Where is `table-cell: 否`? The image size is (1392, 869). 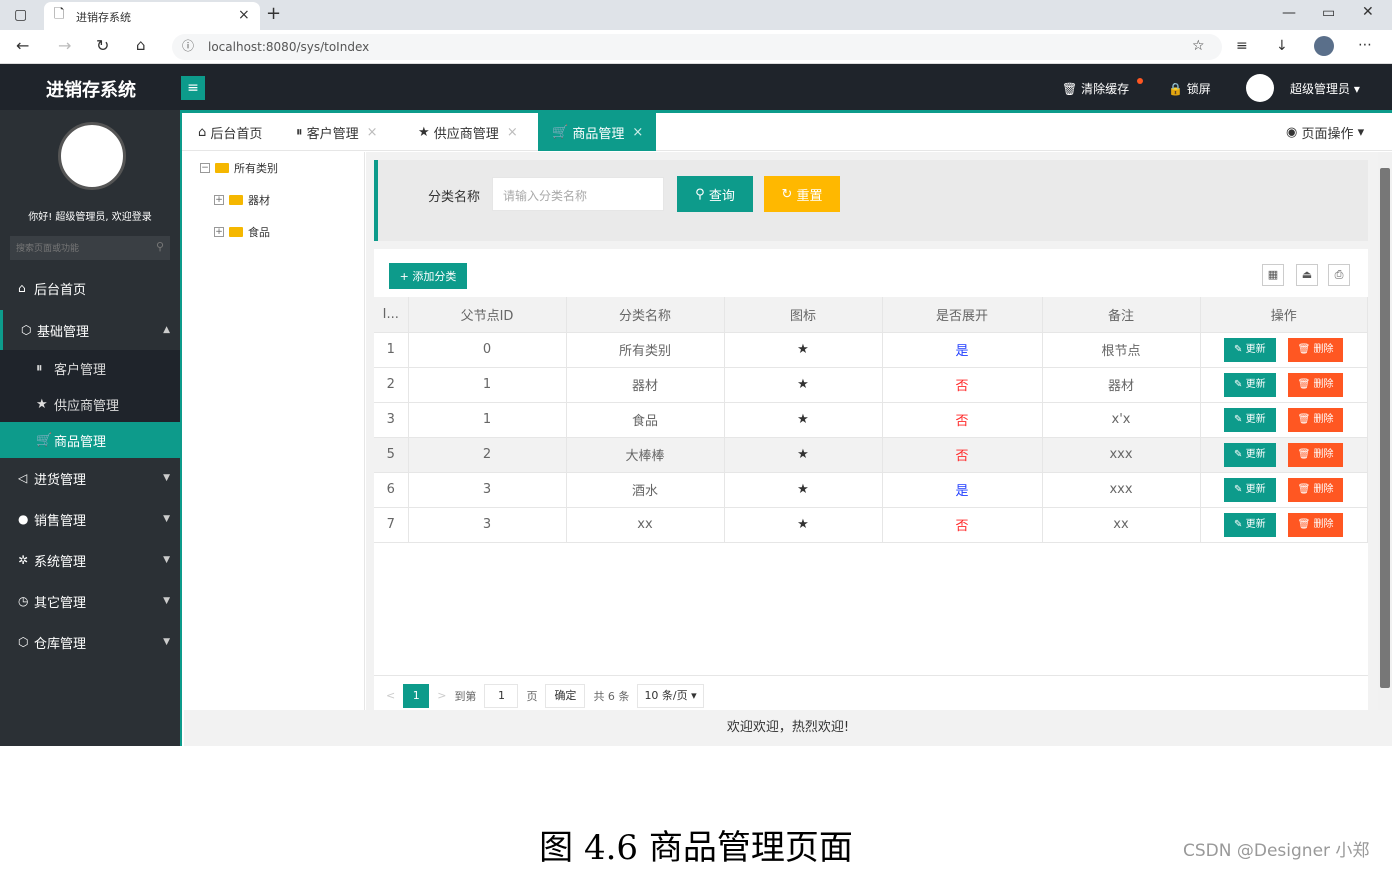
table-cell: 否 is located at coordinates (962, 420).